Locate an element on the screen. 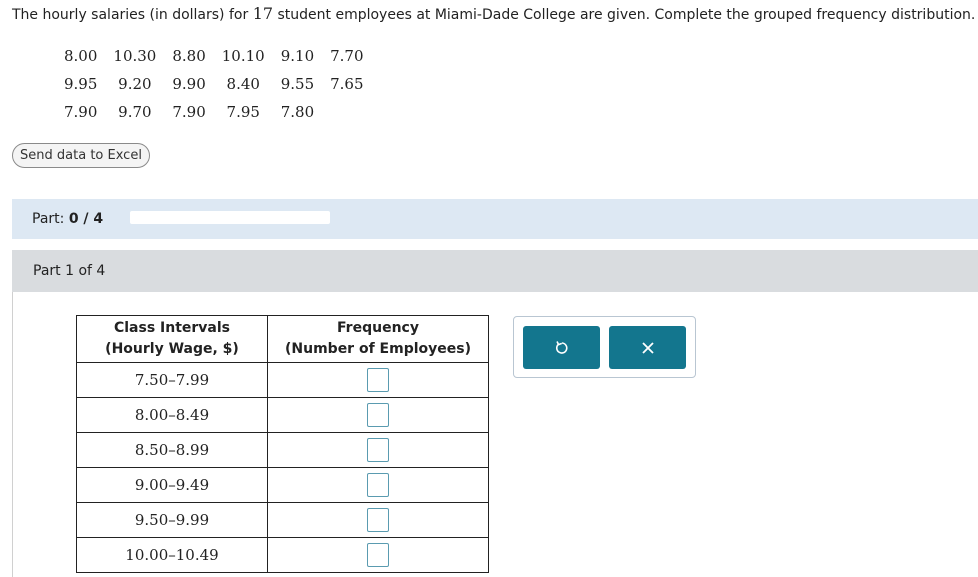  table-row: 10.00–10.49 is located at coordinates (282, 555).